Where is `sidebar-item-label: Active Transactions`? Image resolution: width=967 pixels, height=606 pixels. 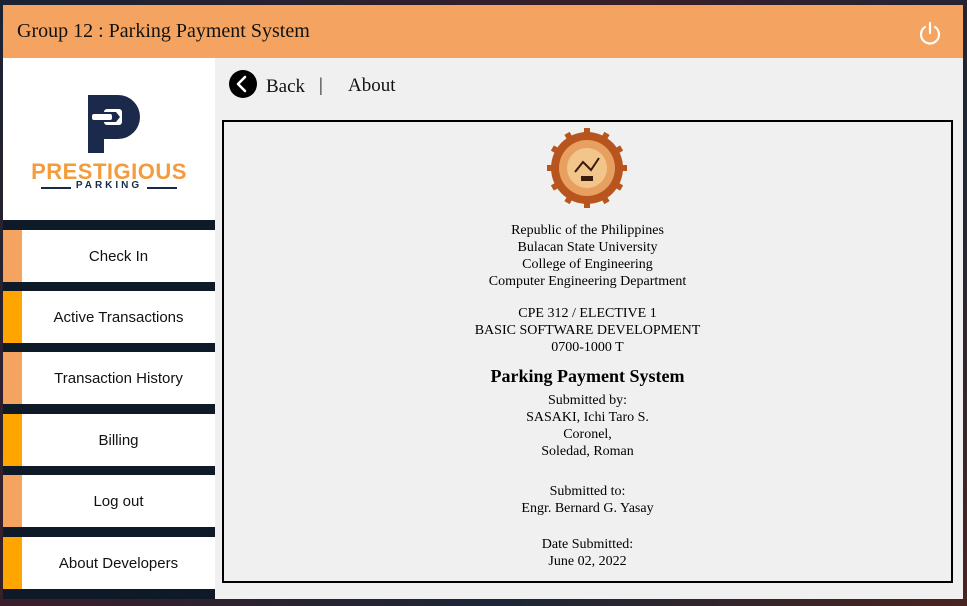 sidebar-item-label: Active Transactions is located at coordinates (118, 317).